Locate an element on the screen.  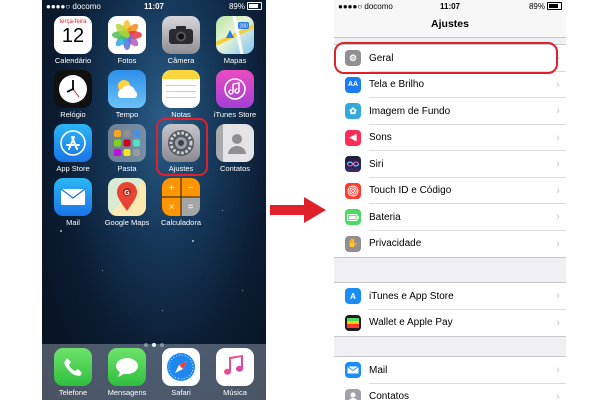
app-mapas: 280 Mapas is located at coordinates (235, 40).